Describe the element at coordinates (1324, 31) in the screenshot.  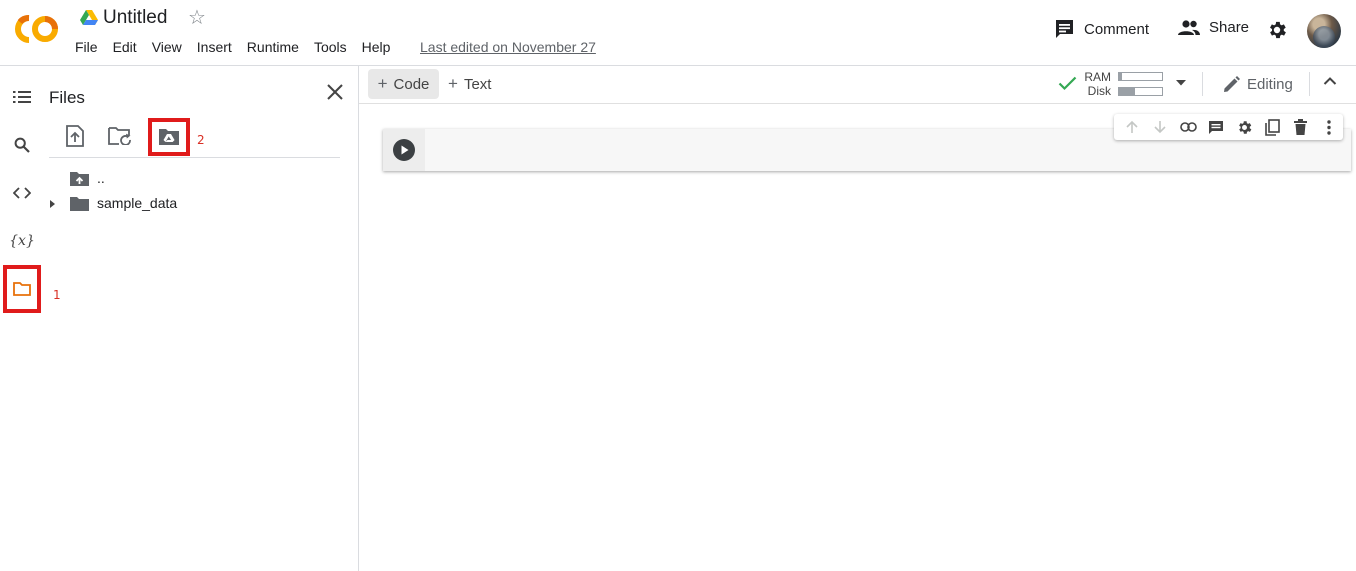
I see `avatar` at that location.